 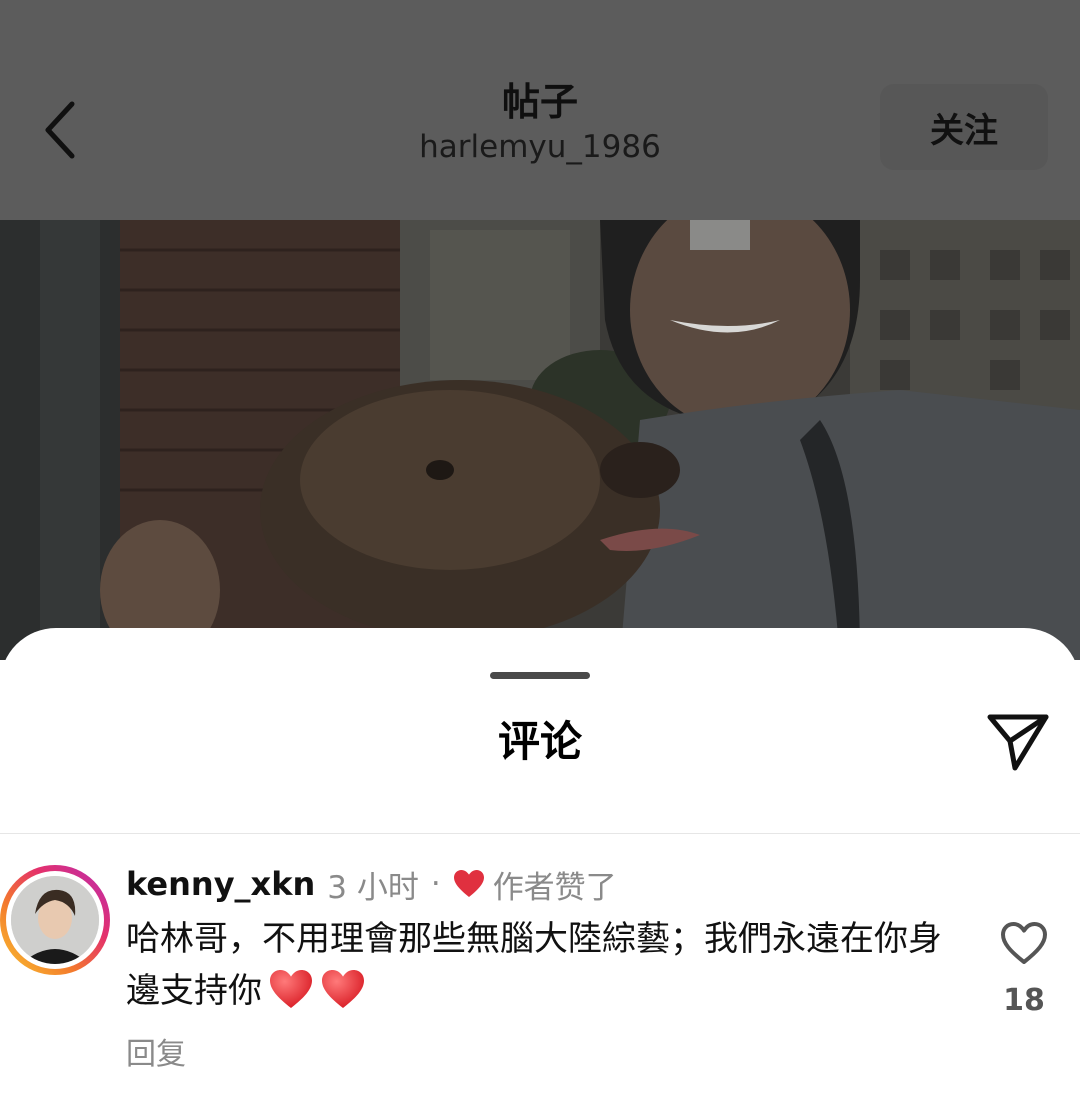 I want to click on heart-outline-icon, so click(x=1024, y=943).